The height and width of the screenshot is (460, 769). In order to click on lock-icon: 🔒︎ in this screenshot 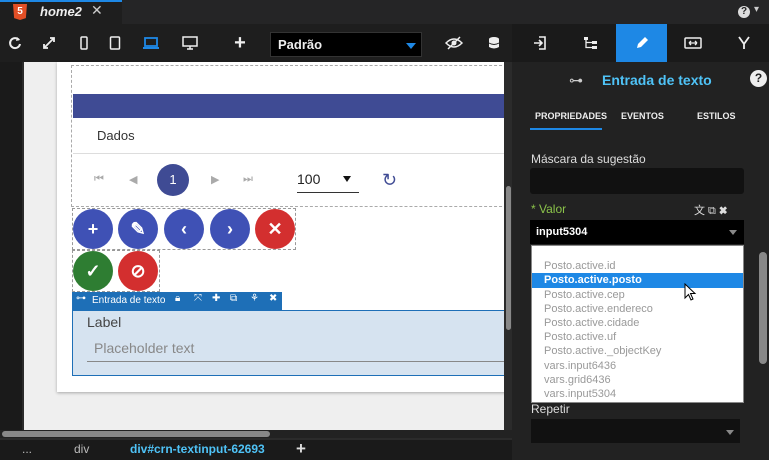, I will do `click(177, 298)`.